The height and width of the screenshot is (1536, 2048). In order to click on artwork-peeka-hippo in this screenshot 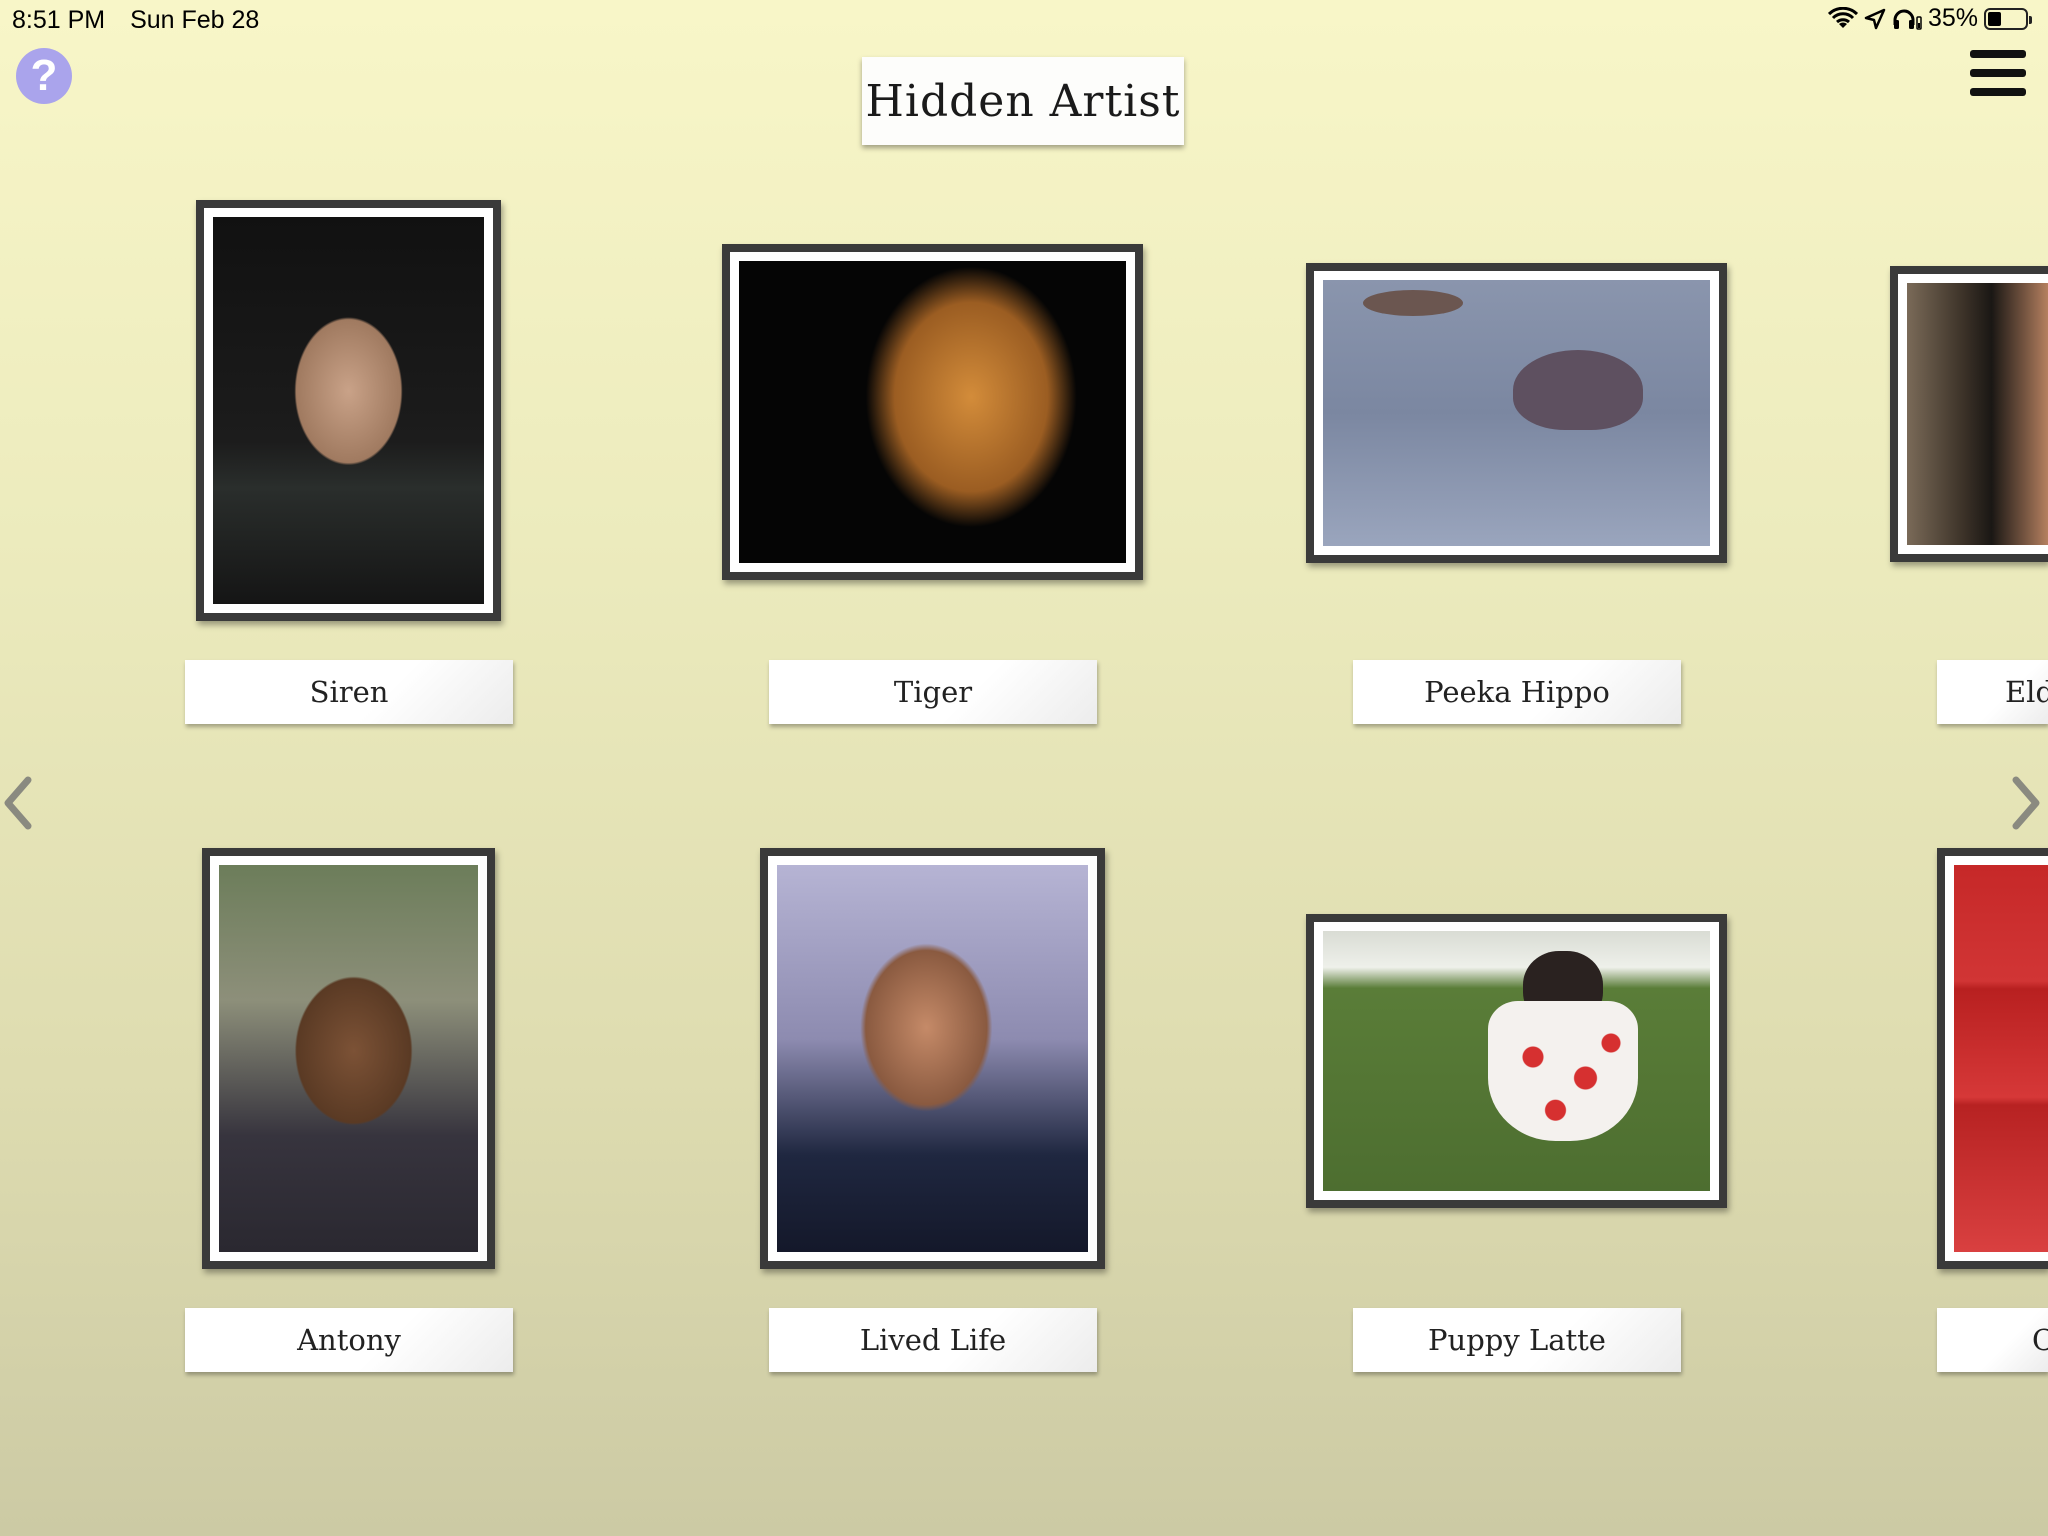, I will do `click(1516, 413)`.